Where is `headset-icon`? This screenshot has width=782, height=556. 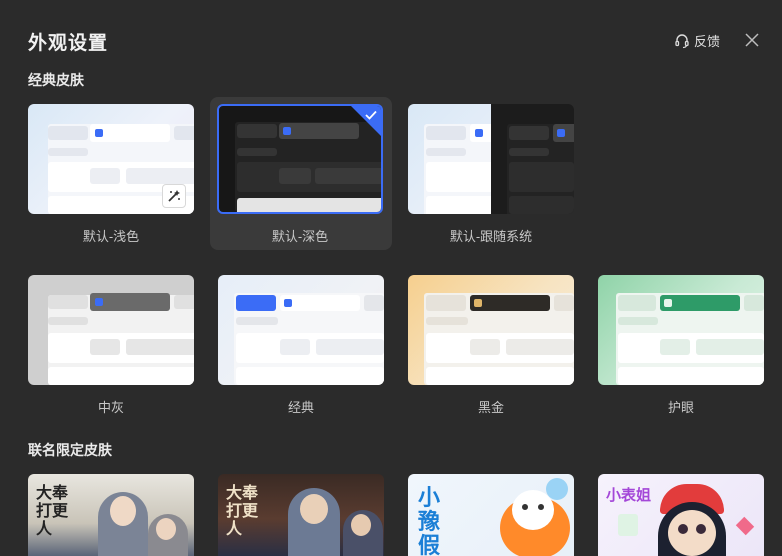
headset-icon is located at coordinates (682, 40).